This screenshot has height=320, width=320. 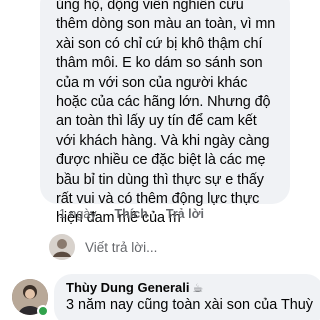 What do you see at coordinates (166, 24) in the screenshot?
I see `comment-line: thêm dòng son màu an toàn, vì mn` at bounding box center [166, 24].